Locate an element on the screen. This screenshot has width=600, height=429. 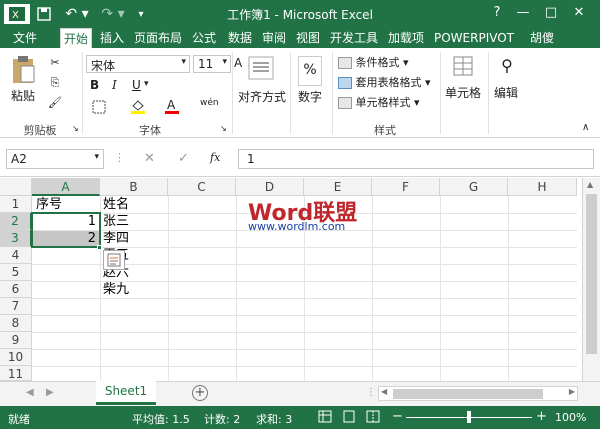
row-header-11: 11 is located at coordinates (16, 373).